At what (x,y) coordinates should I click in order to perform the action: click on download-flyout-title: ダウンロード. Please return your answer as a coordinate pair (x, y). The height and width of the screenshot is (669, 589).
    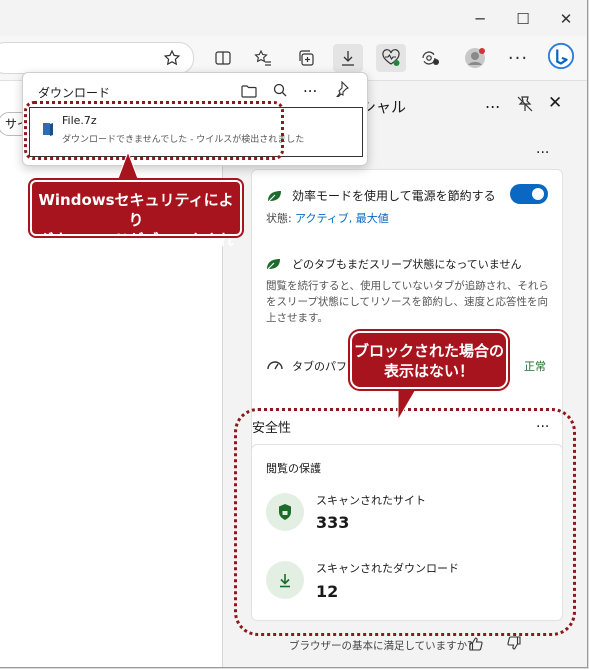
    Looking at the image, I should click on (74, 93).